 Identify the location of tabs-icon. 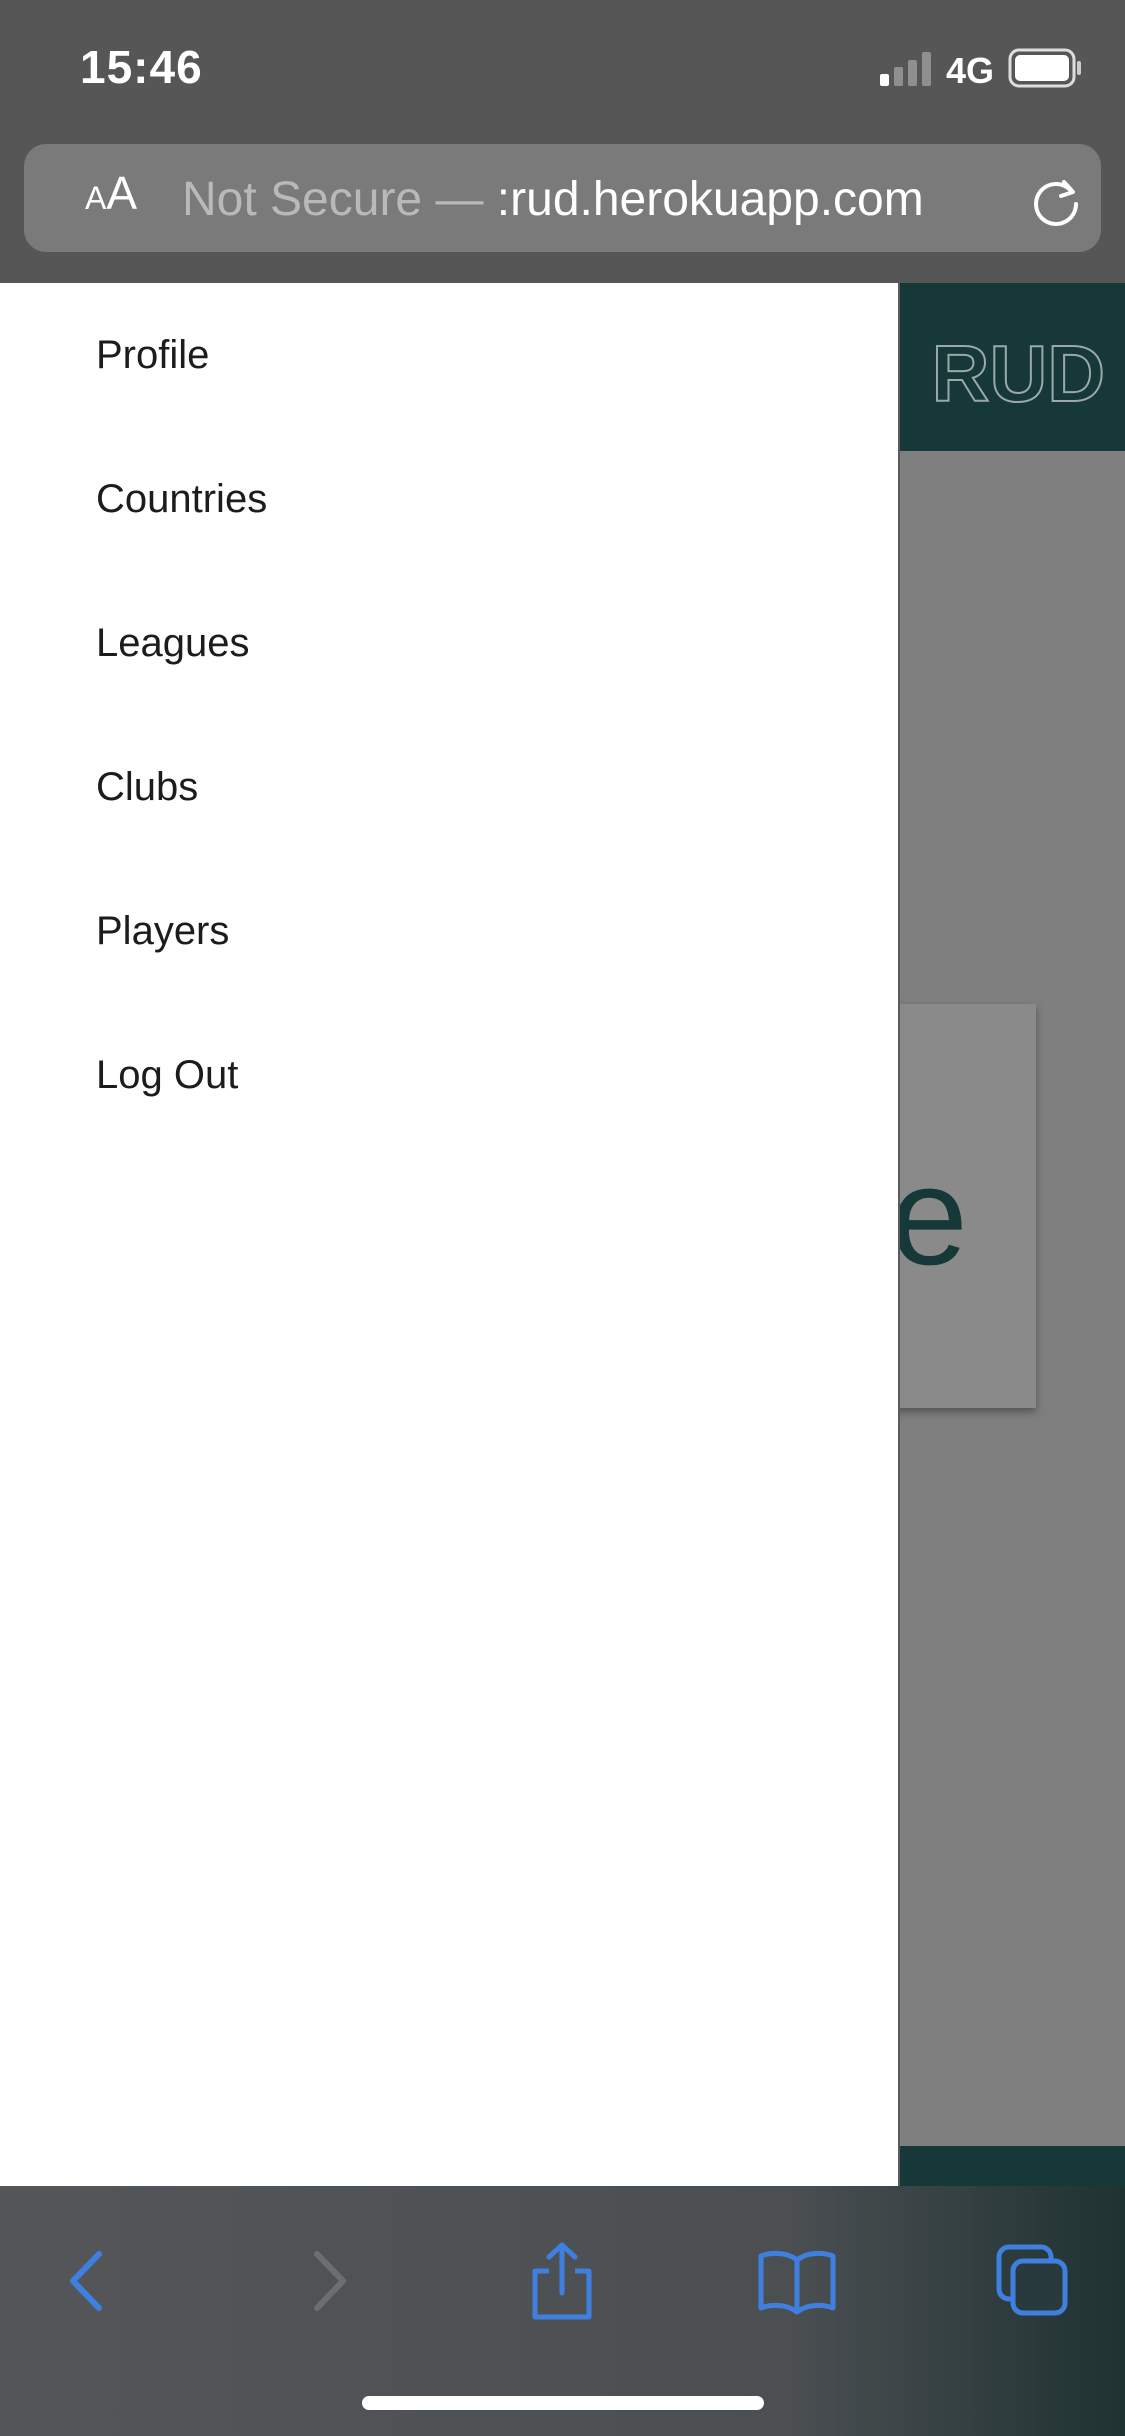
(1032, 2280).